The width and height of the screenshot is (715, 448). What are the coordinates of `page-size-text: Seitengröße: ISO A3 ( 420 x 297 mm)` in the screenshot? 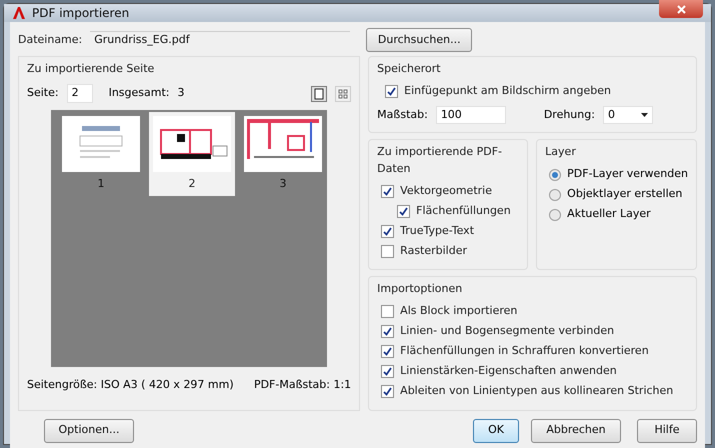 It's located at (130, 384).